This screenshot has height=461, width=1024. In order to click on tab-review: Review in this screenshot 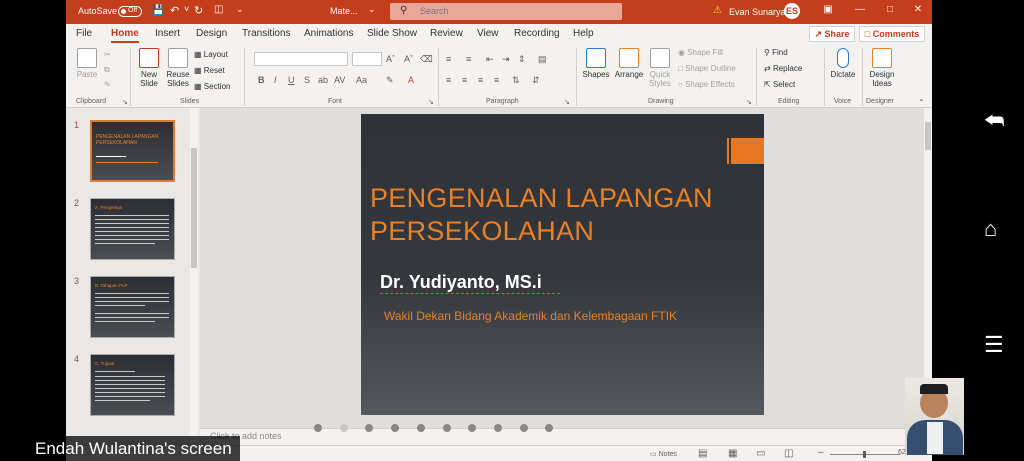, I will do `click(446, 33)`.